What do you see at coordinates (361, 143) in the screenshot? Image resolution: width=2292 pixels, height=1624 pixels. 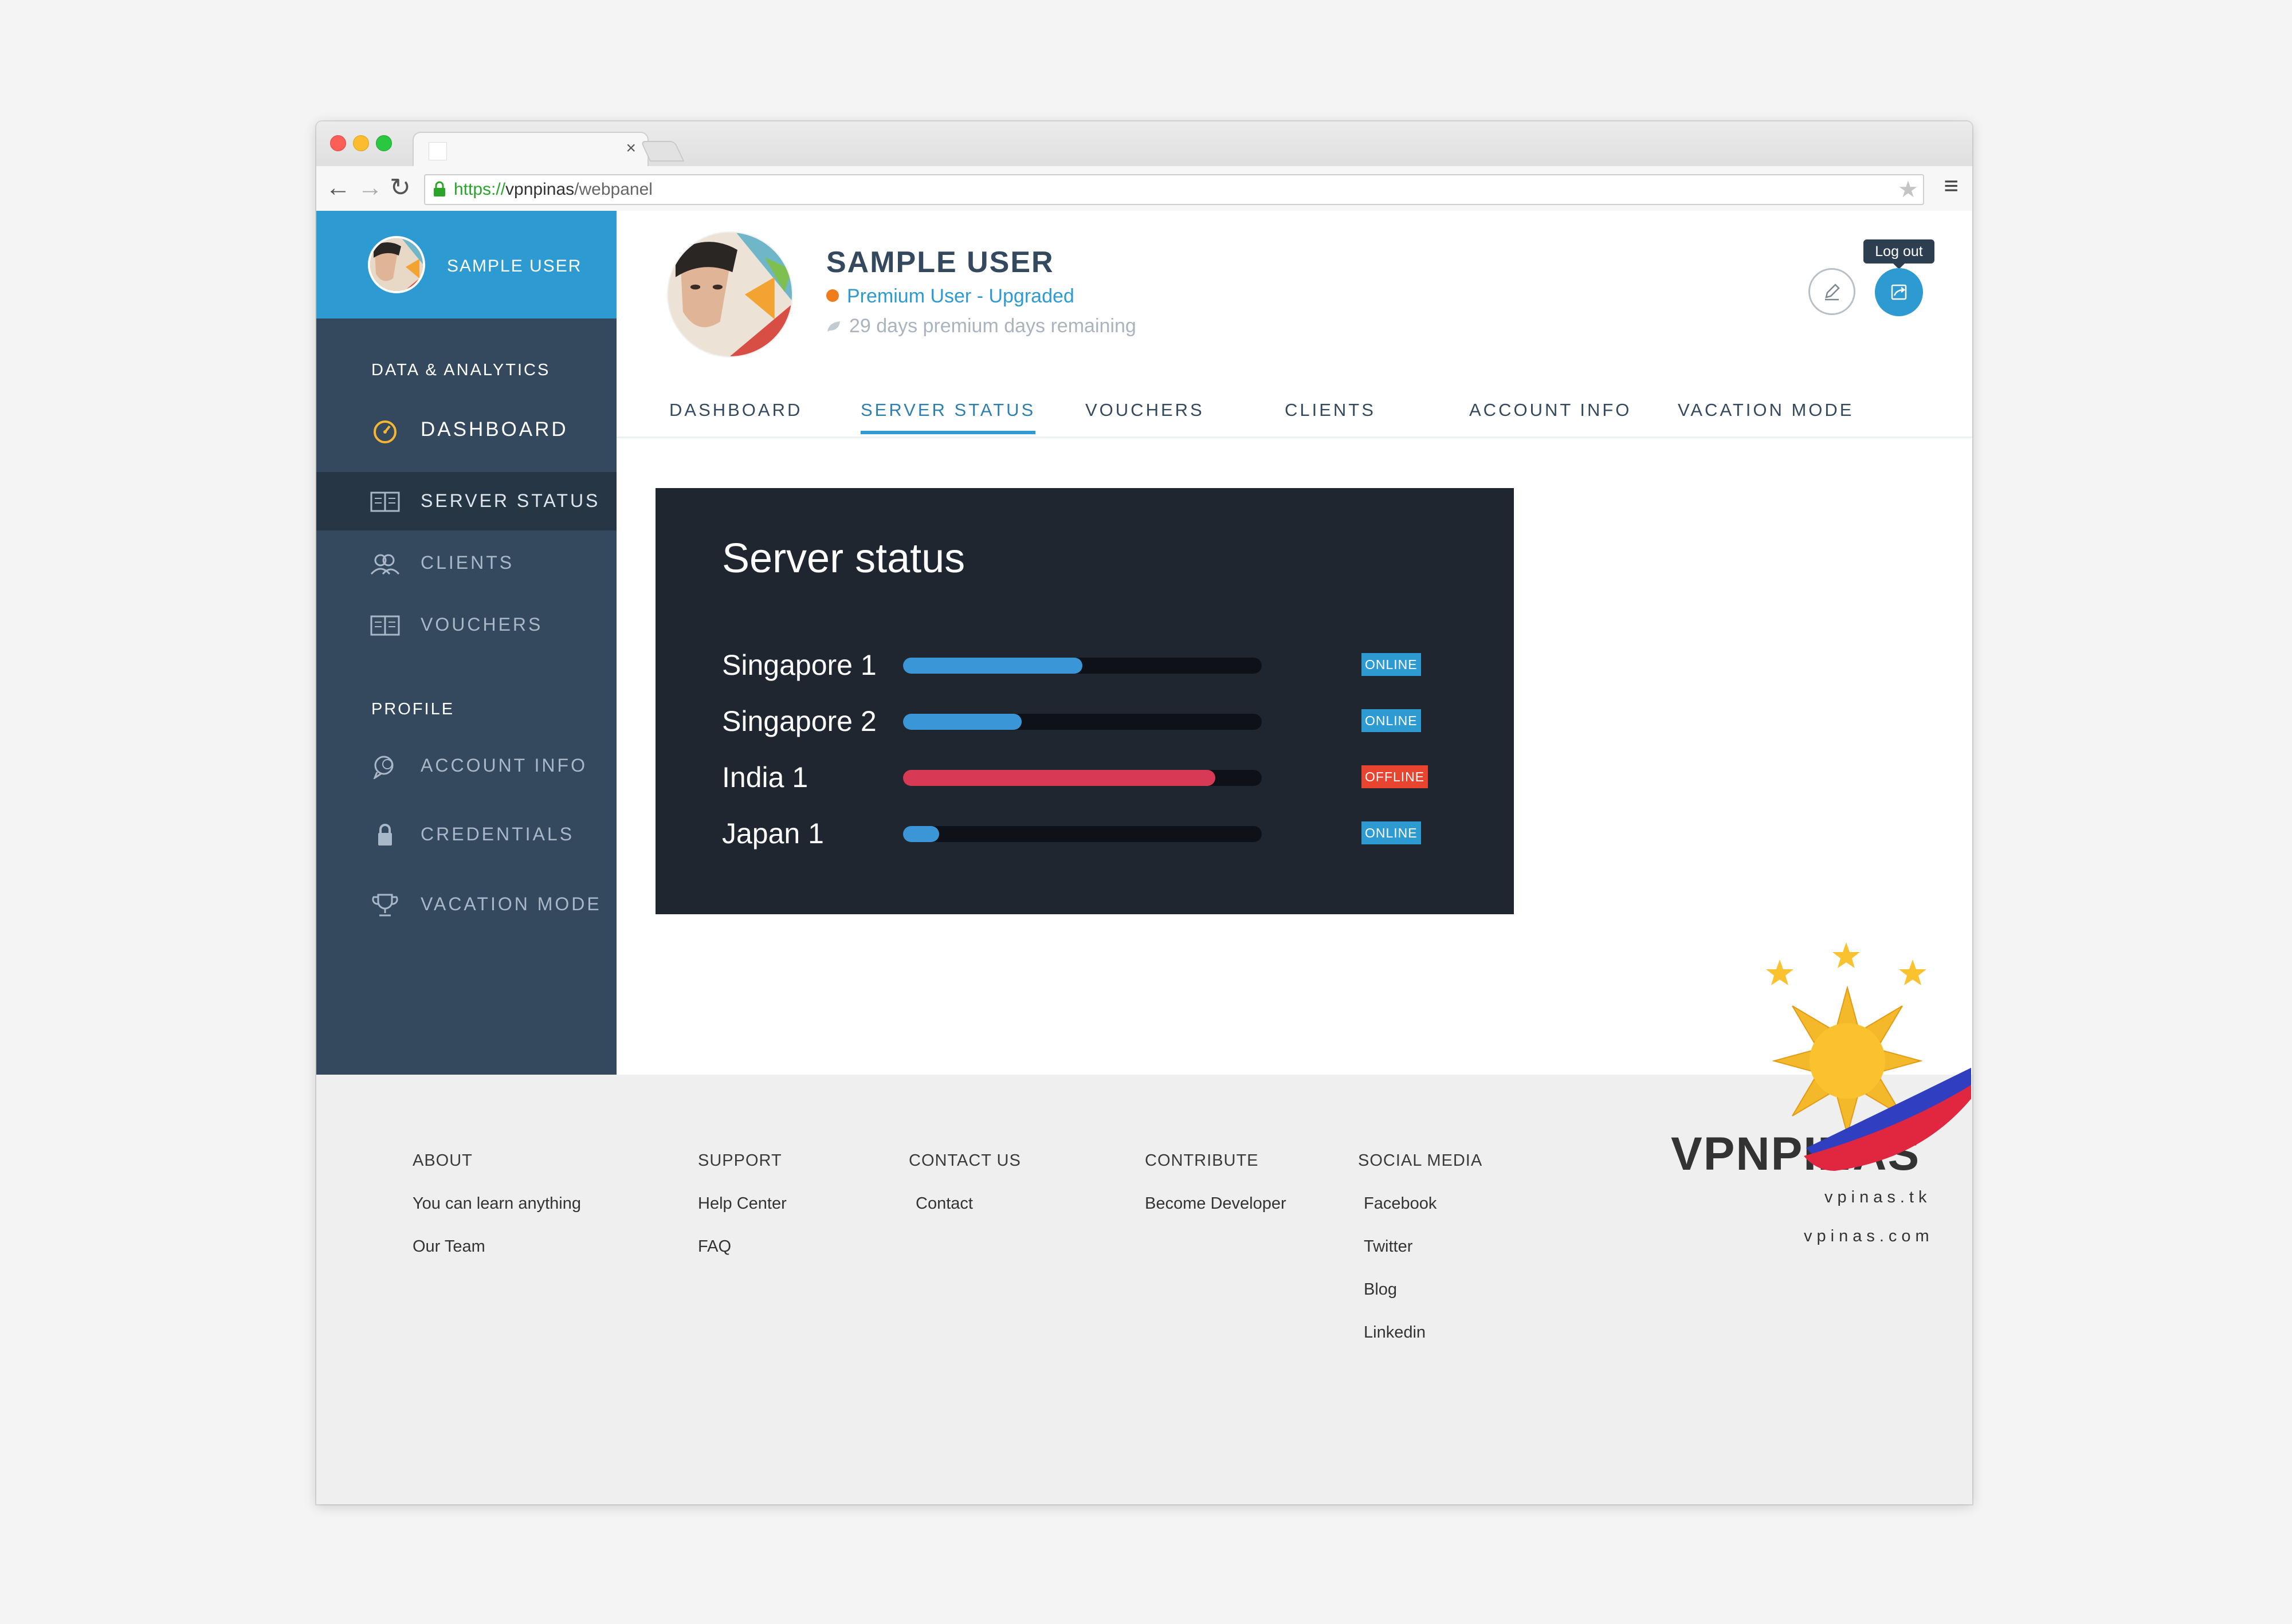 I see `minimize-window-button` at bounding box center [361, 143].